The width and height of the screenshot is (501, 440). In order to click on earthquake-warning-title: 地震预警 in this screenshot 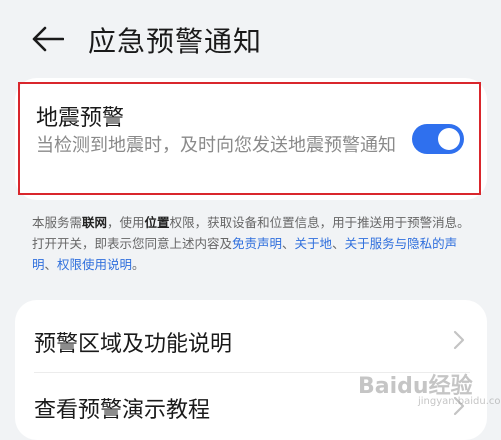, I will do `click(80, 118)`.